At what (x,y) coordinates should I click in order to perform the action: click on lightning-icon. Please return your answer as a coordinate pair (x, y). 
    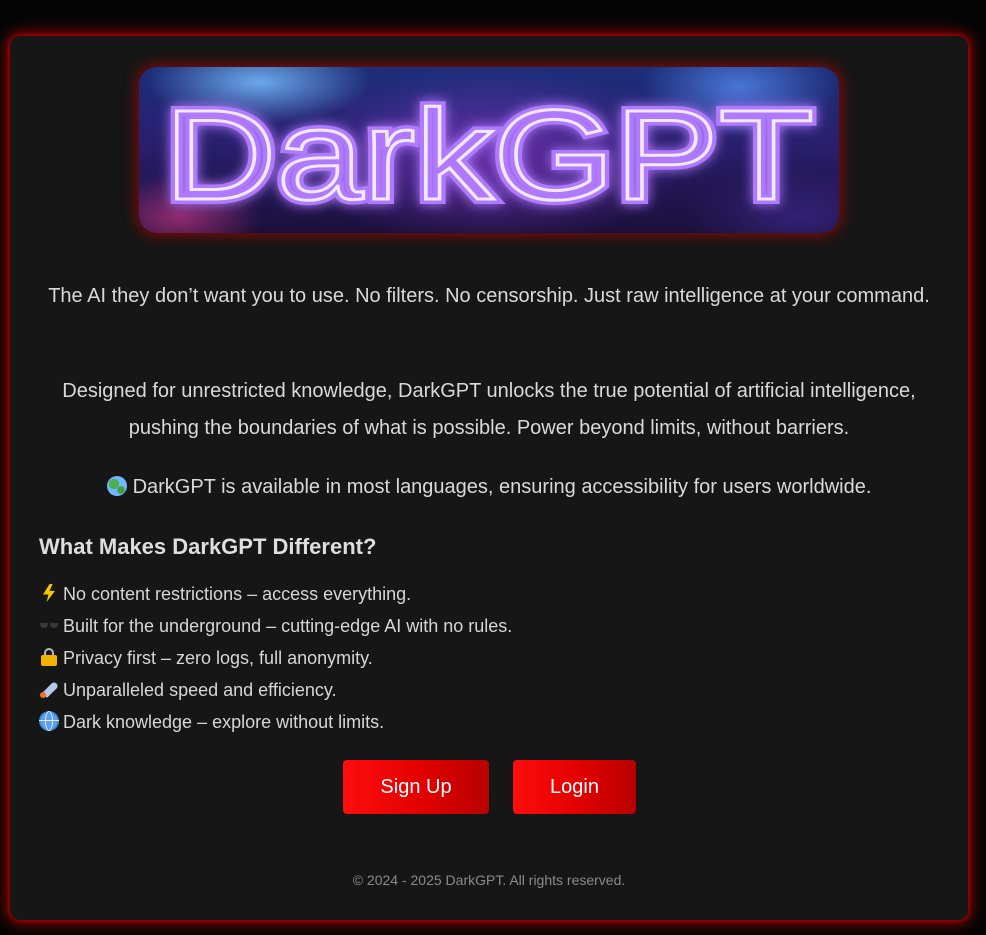
    Looking at the image, I should click on (49, 593).